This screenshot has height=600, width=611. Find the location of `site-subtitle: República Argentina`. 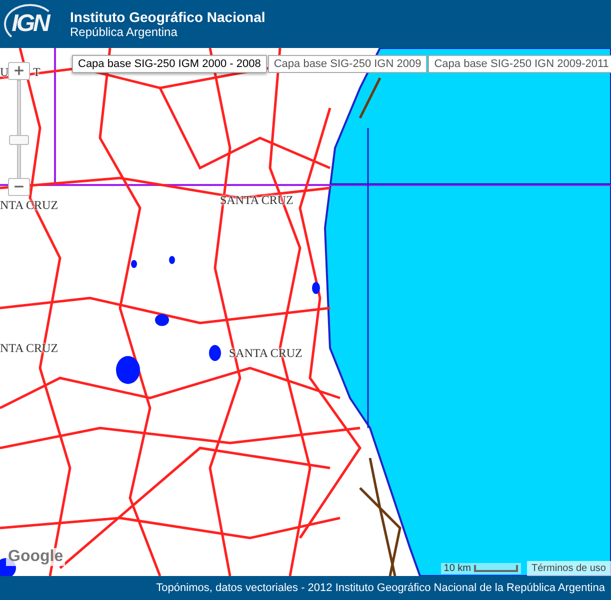

site-subtitle: República Argentina is located at coordinates (124, 32).